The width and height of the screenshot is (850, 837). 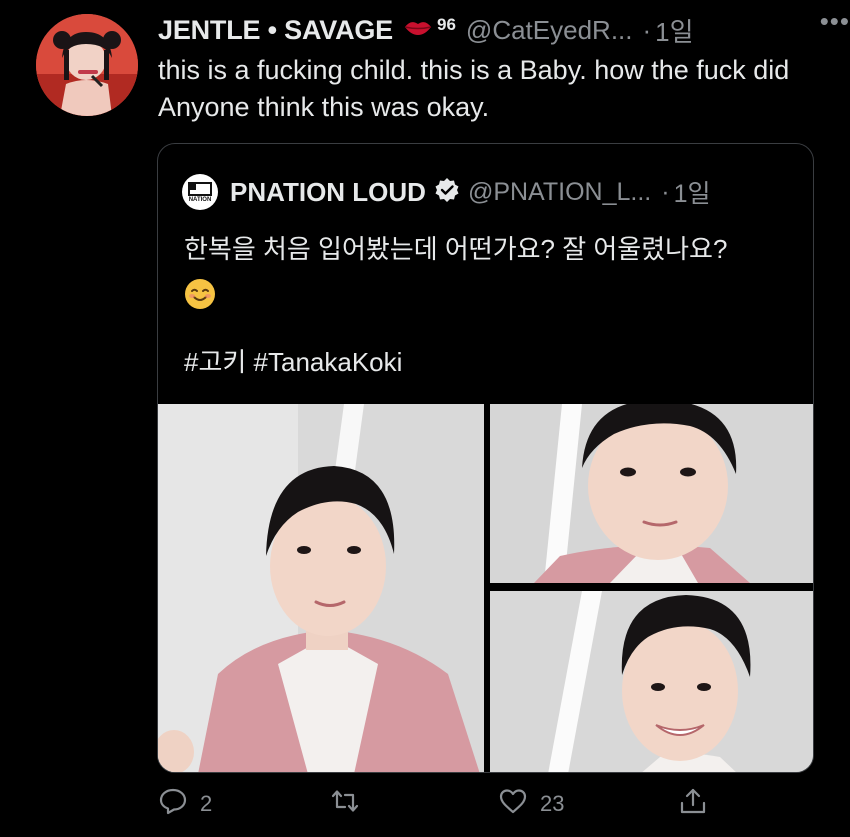 What do you see at coordinates (456, 249) in the screenshot?
I see `quoted-text-line: 한복을 처음 입어봤는데 어떤가요? 잘 어울렸나요?` at bounding box center [456, 249].